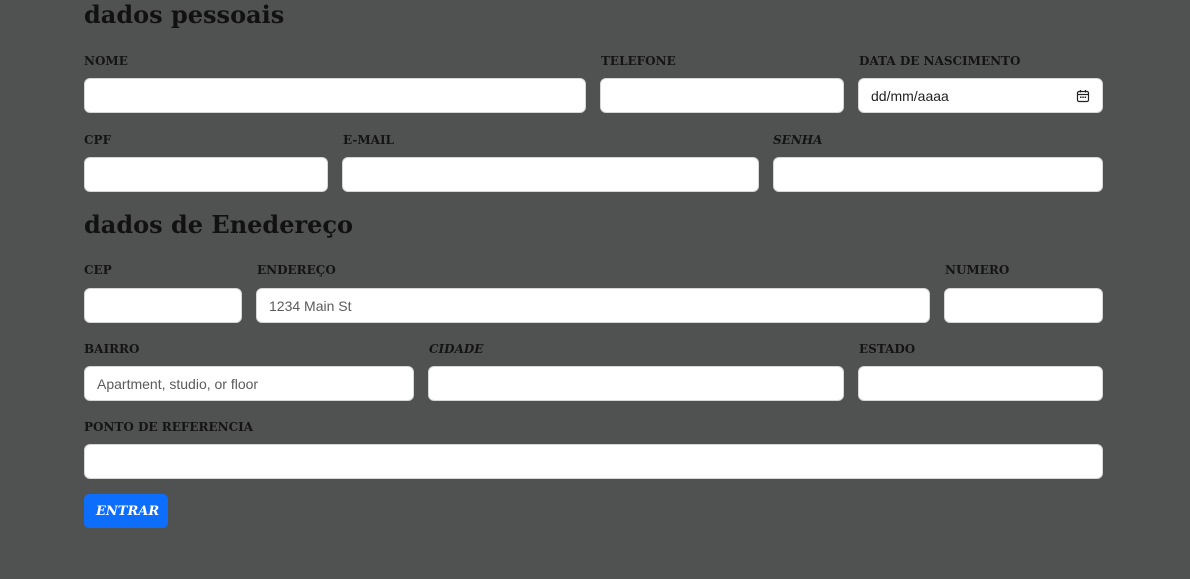  What do you see at coordinates (887, 349) in the screenshot?
I see `estado-label: ESTADO` at bounding box center [887, 349].